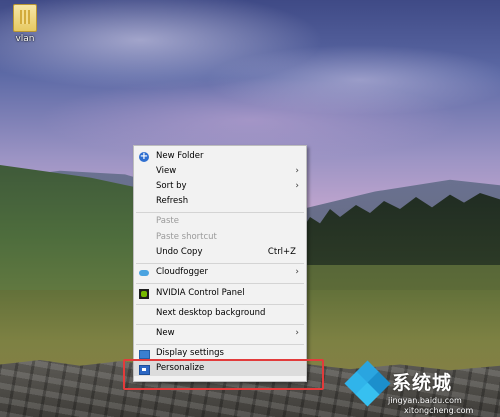  I want to click on menu-item-undo-copy: Undo Copy Ctrl+Z, so click(220, 252).